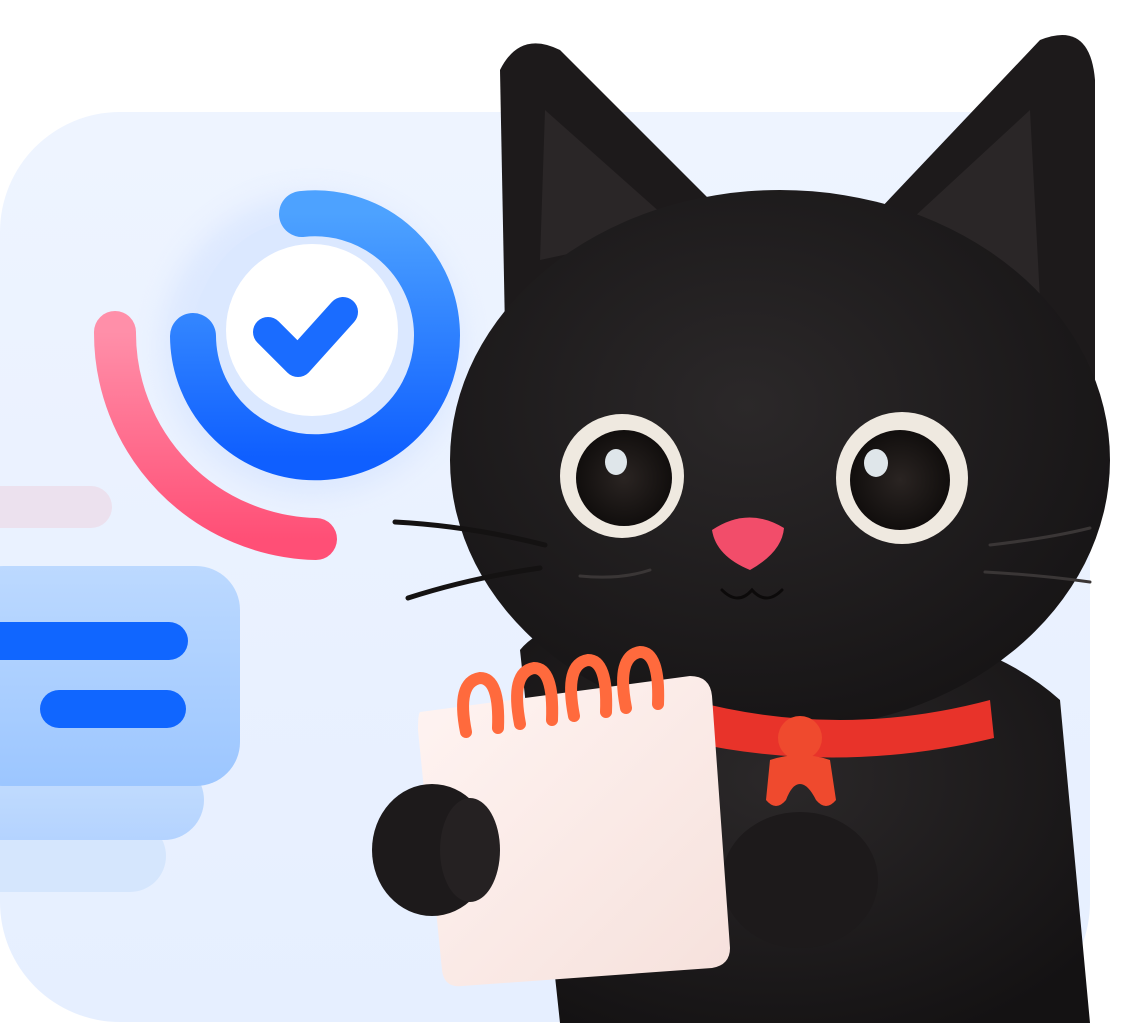 Image resolution: width=1134 pixels, height=1023 pixels. What do you see at coordinates (902, 478) in the screenshot?
I see `cat-eye-right` at bounding box center [902, 478].